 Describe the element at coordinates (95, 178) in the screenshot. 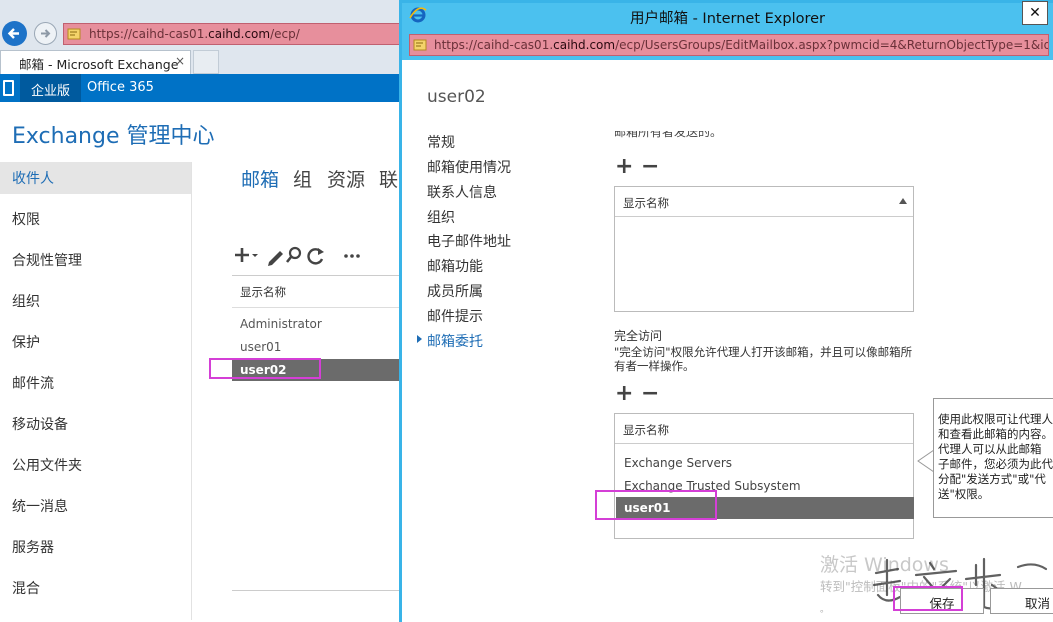

I see `nav-item-recipients: 收件人` at that location.